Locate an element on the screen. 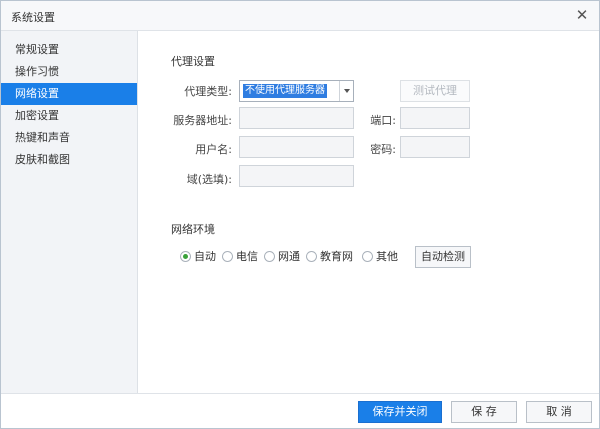 The height and width of the screenshot is (429, 600). proxy-type-select: 不使用代理服务器 is located at coordinates (296, 91).